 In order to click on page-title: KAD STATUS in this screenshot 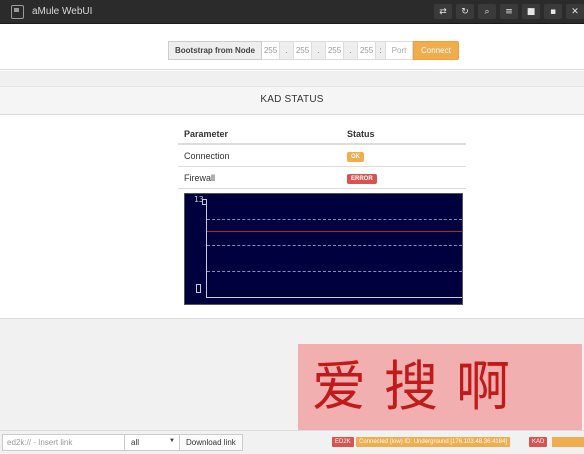, I will do `click(292, 99)`.